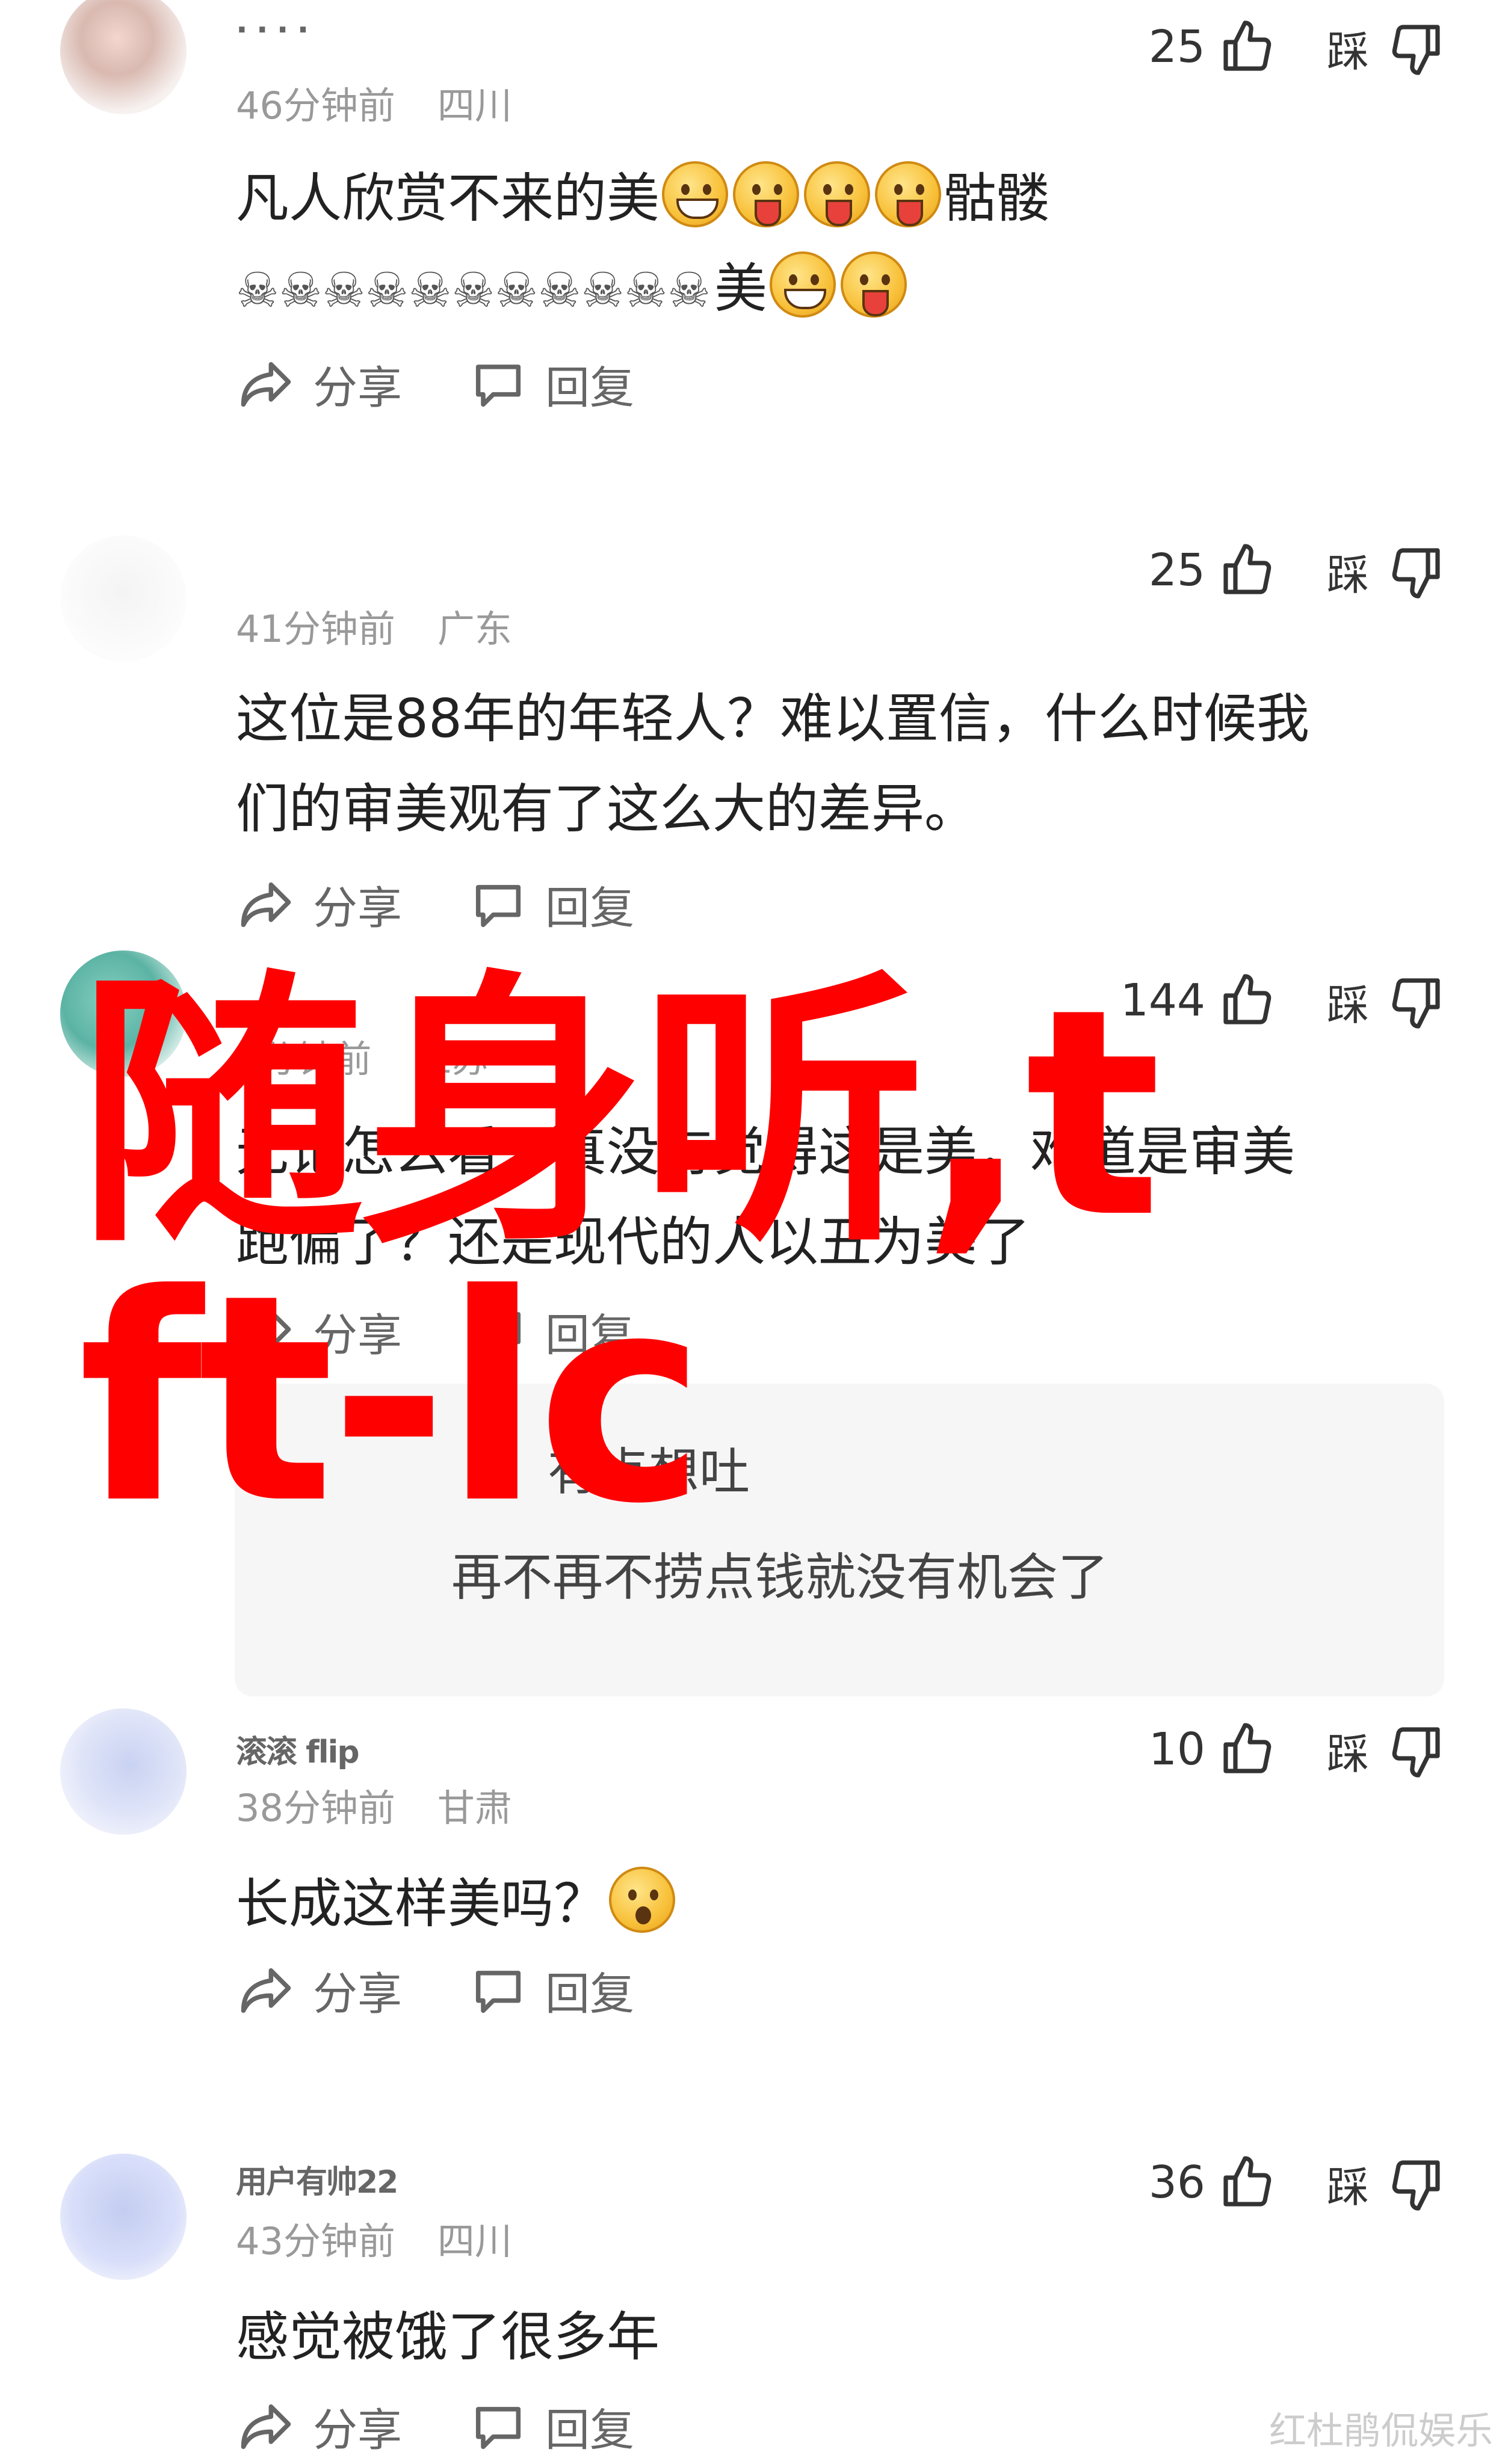 The image size is (1511, 2464). I want to click on skull-crossbones-emoji: ☠☠☠☠☠☠☠☠☠☠☠, so click(473, 290).